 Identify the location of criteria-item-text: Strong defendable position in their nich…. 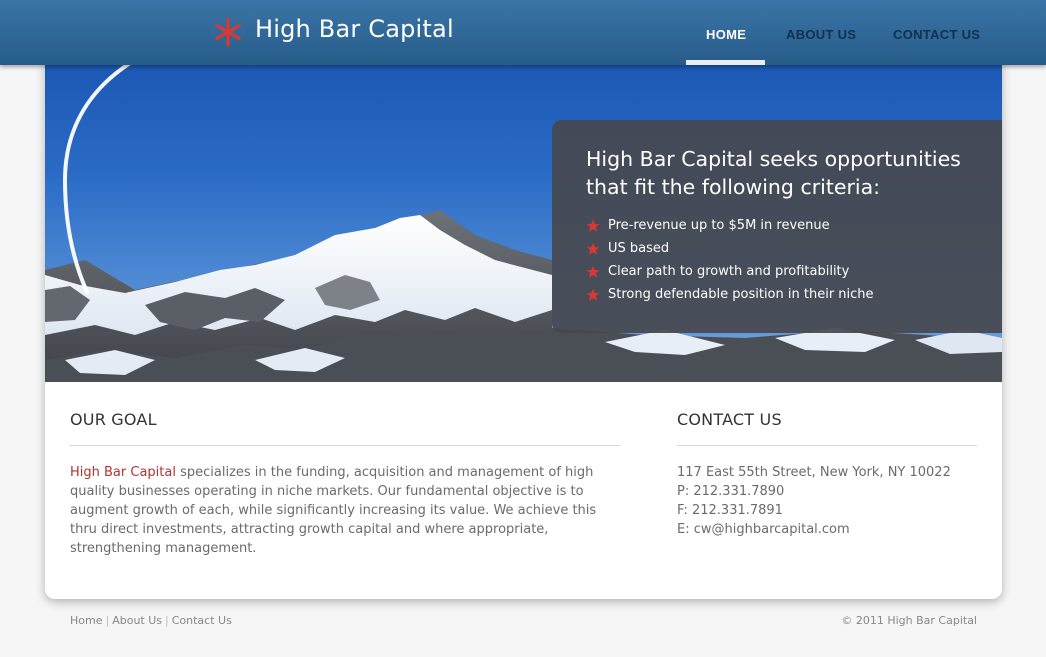
(741, 294).